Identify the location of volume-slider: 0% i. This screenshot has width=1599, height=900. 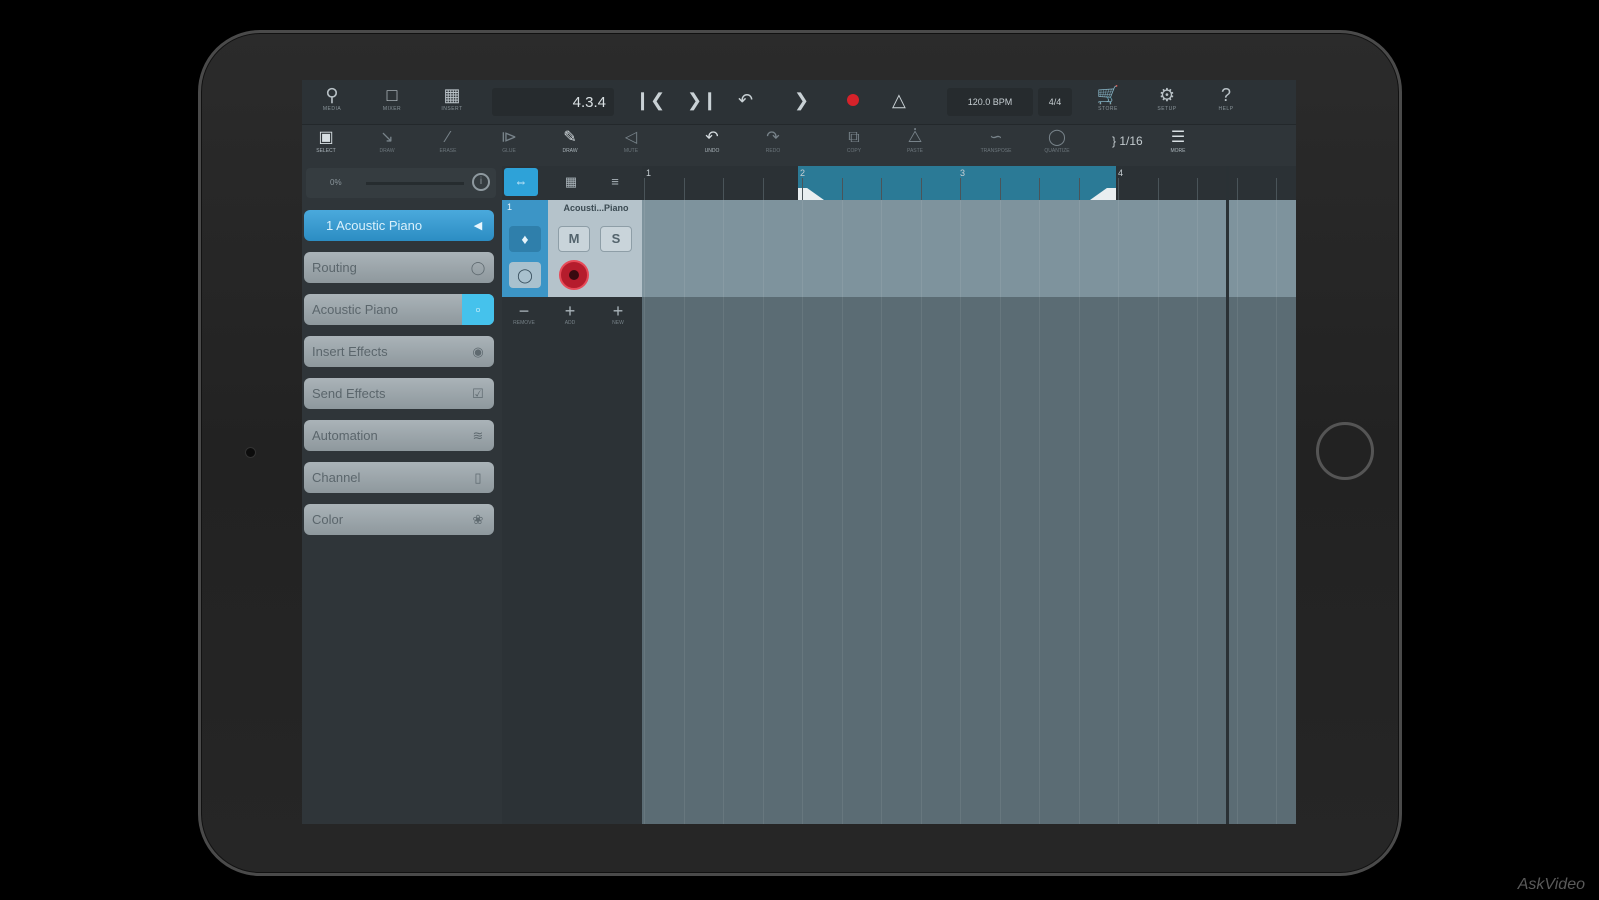
(401, 183).